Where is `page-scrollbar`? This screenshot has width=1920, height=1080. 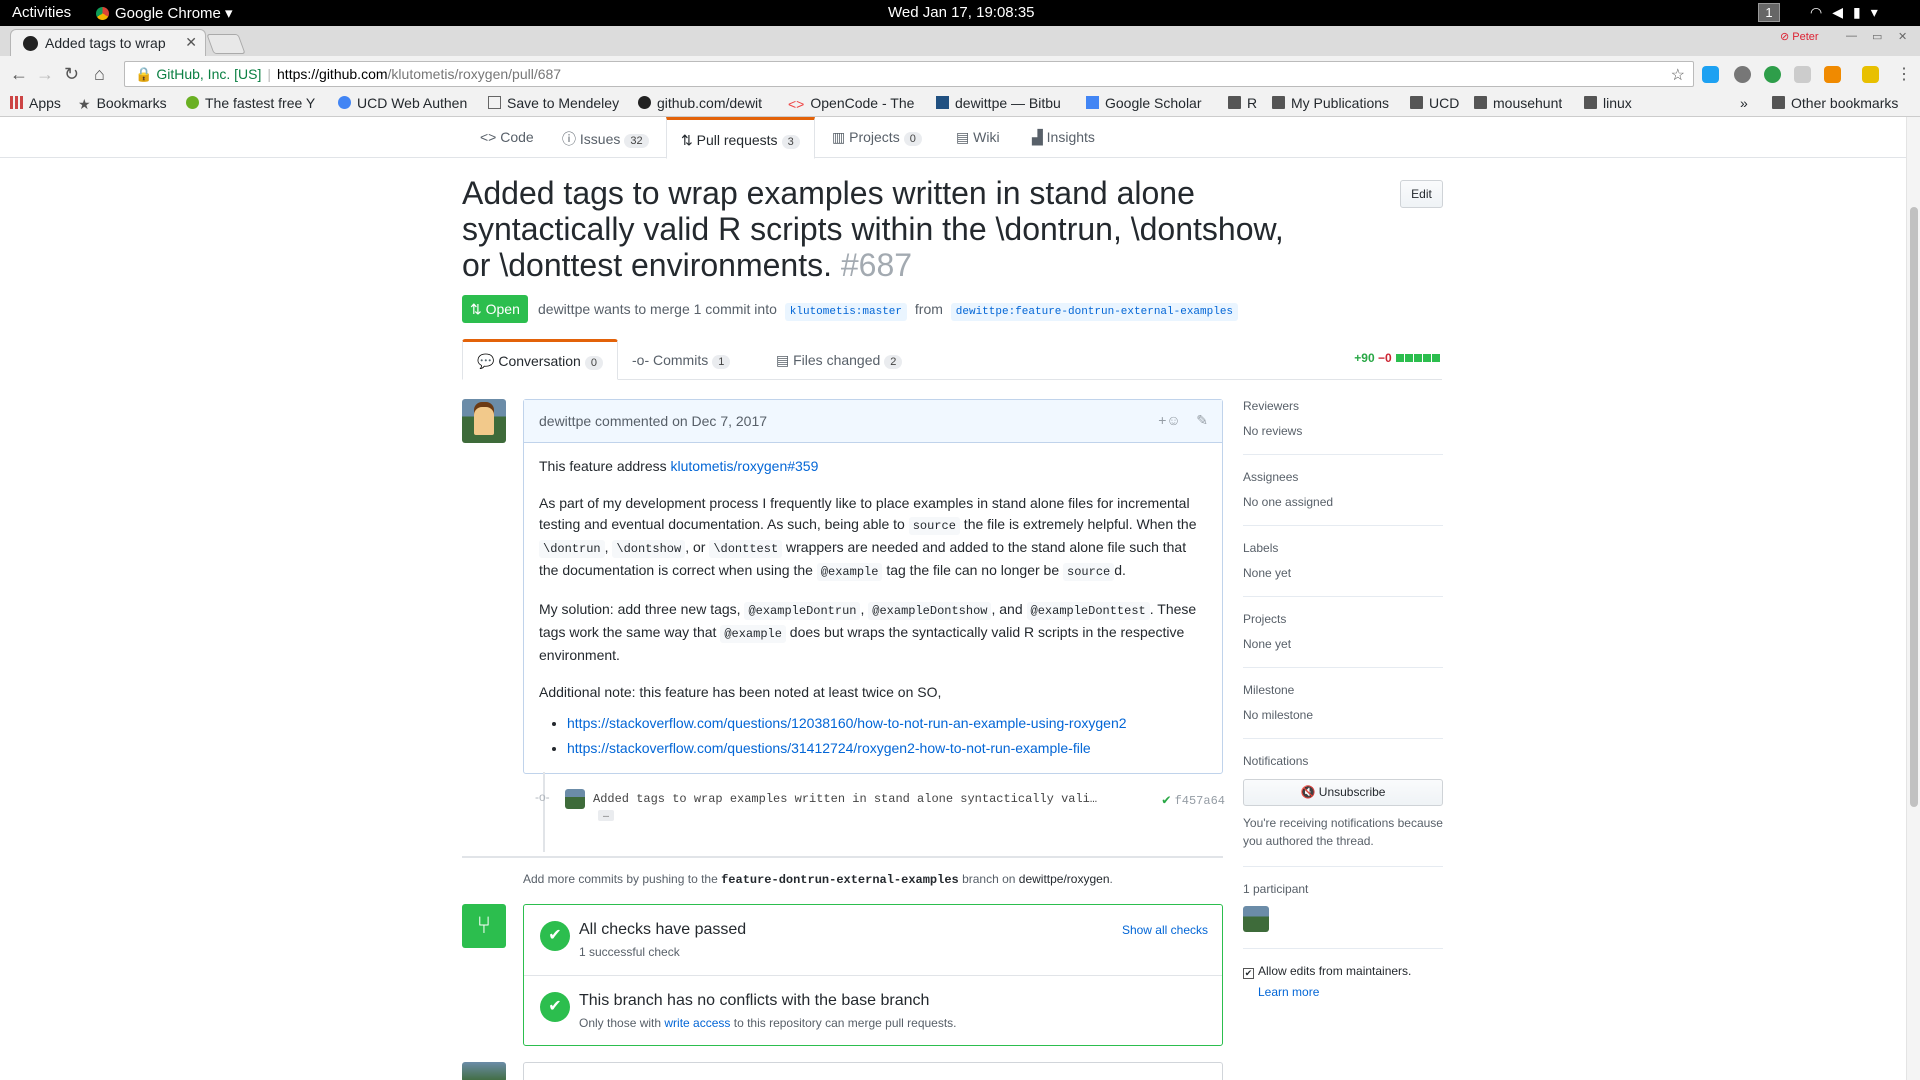
page-scrollbar is located at coordinates (1913, 598).